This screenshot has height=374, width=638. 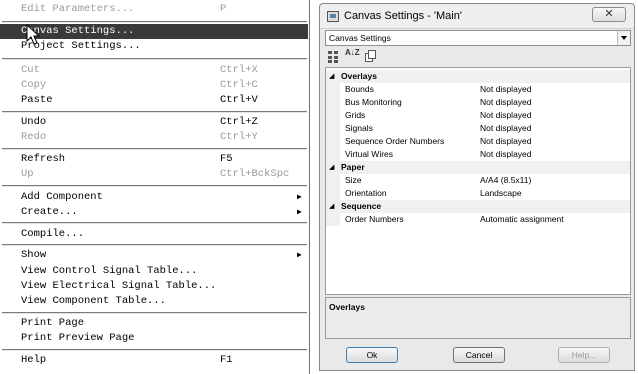 I want to click on property-row: Grids Not displayed, so click(x=478, y=115).